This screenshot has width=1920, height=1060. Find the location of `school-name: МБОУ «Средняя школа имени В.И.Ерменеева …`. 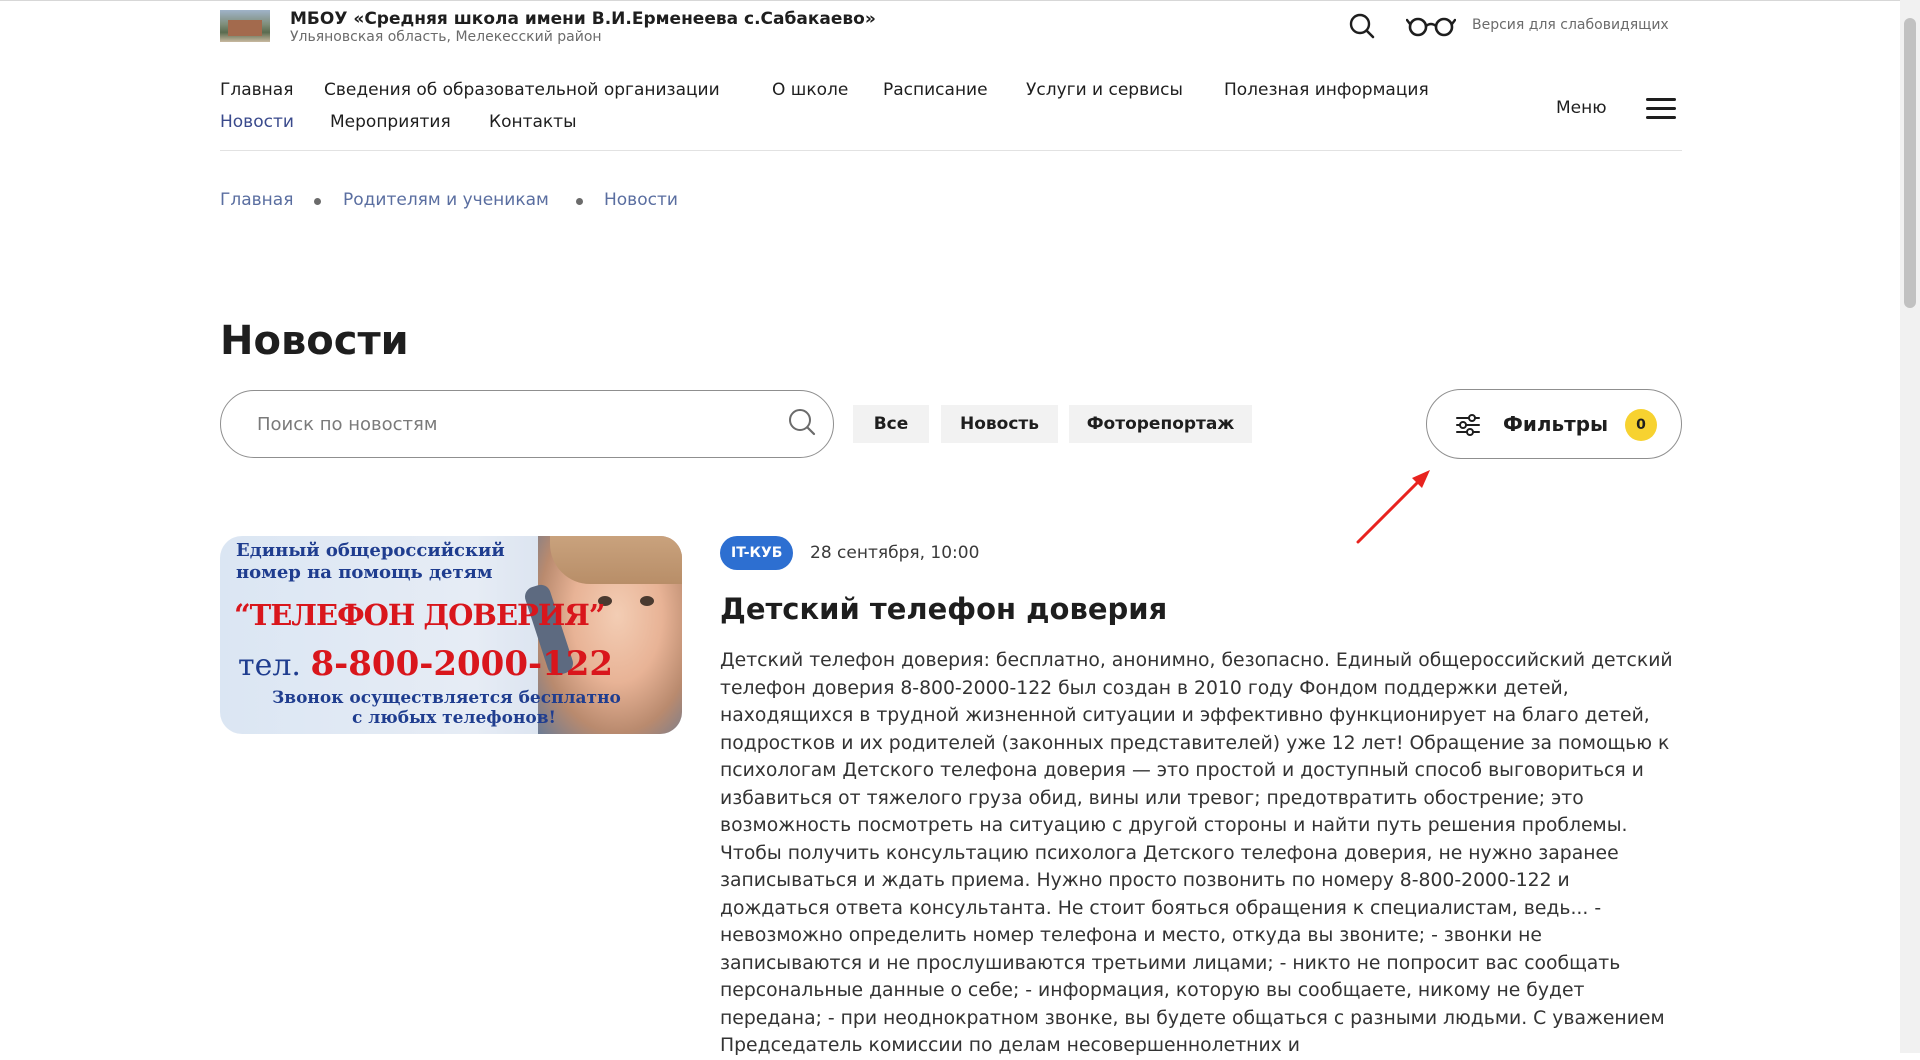

school-name: МБОУ «Средняя школа имени В.И.Ерменеева … is located at coordinates (583, 19).